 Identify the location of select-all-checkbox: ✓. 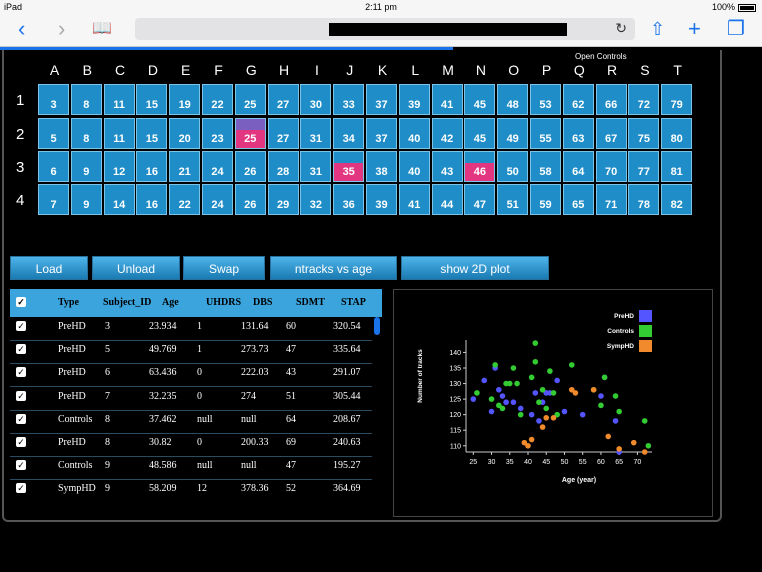
(21, 302).